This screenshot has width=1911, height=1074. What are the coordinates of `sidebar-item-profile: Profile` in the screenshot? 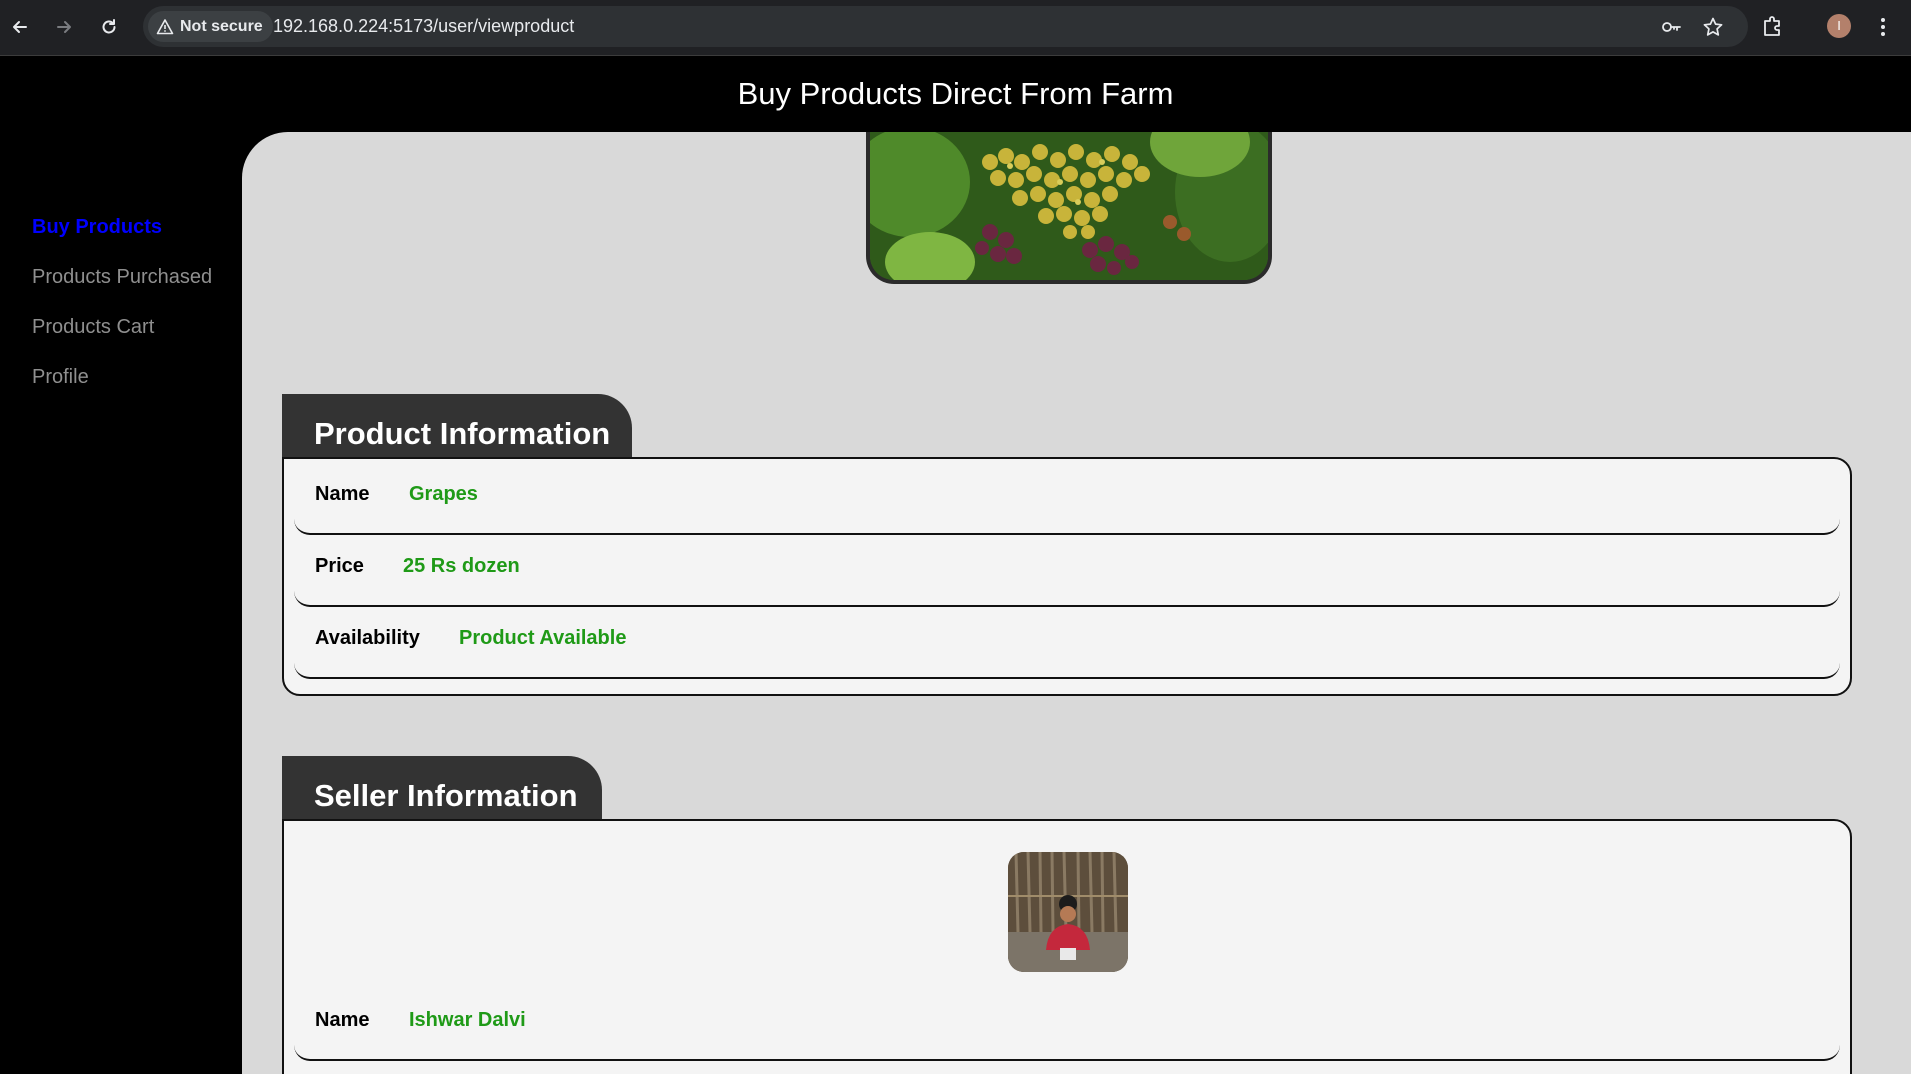 It's located at (60, 377).